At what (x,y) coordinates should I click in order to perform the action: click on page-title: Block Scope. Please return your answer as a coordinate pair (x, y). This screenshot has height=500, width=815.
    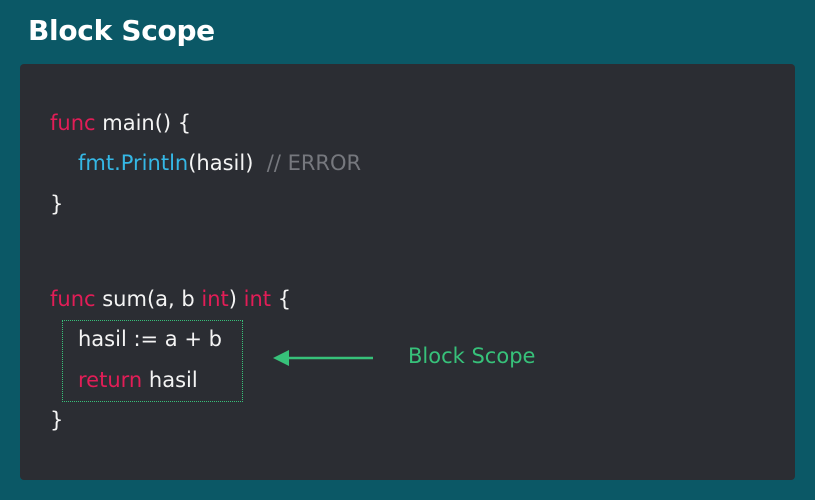
    Looking at the image, I should click on (121, 30).